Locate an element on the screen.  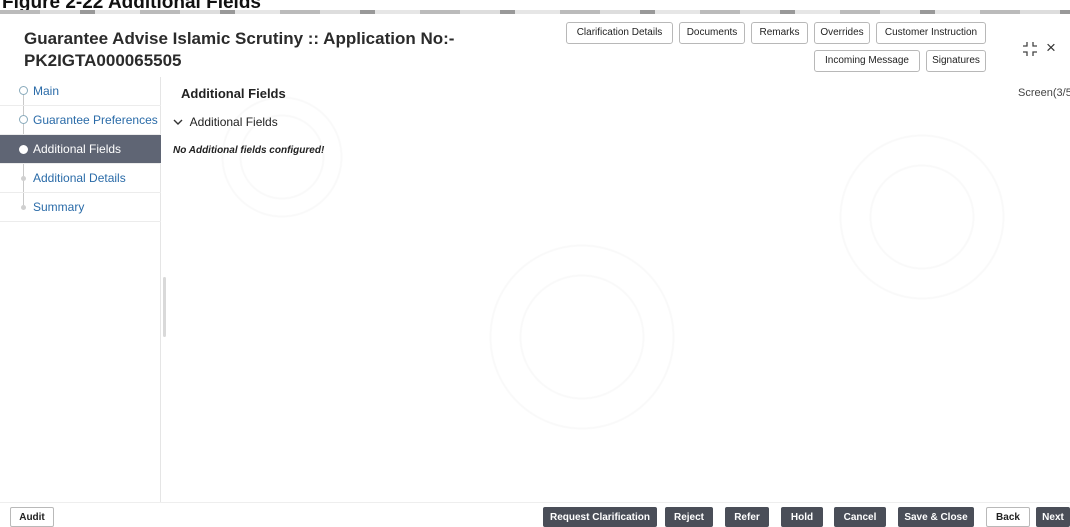
hold-button: Hold is located at coordinates (802, 517).